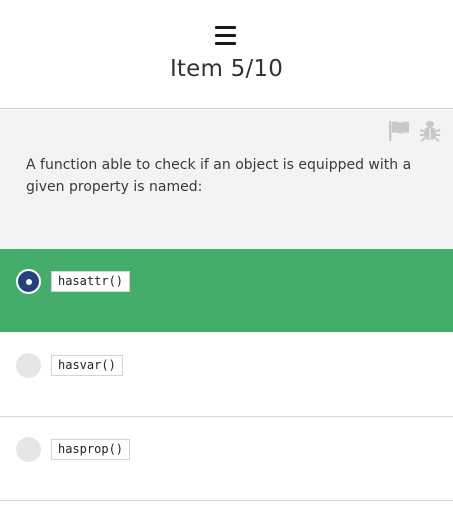 The width and height of the screenshot is (453, 512). Describe the element at coordinates (226, 69) in the screenshot. I see `item-counter-title: Item 5/10` at that location.